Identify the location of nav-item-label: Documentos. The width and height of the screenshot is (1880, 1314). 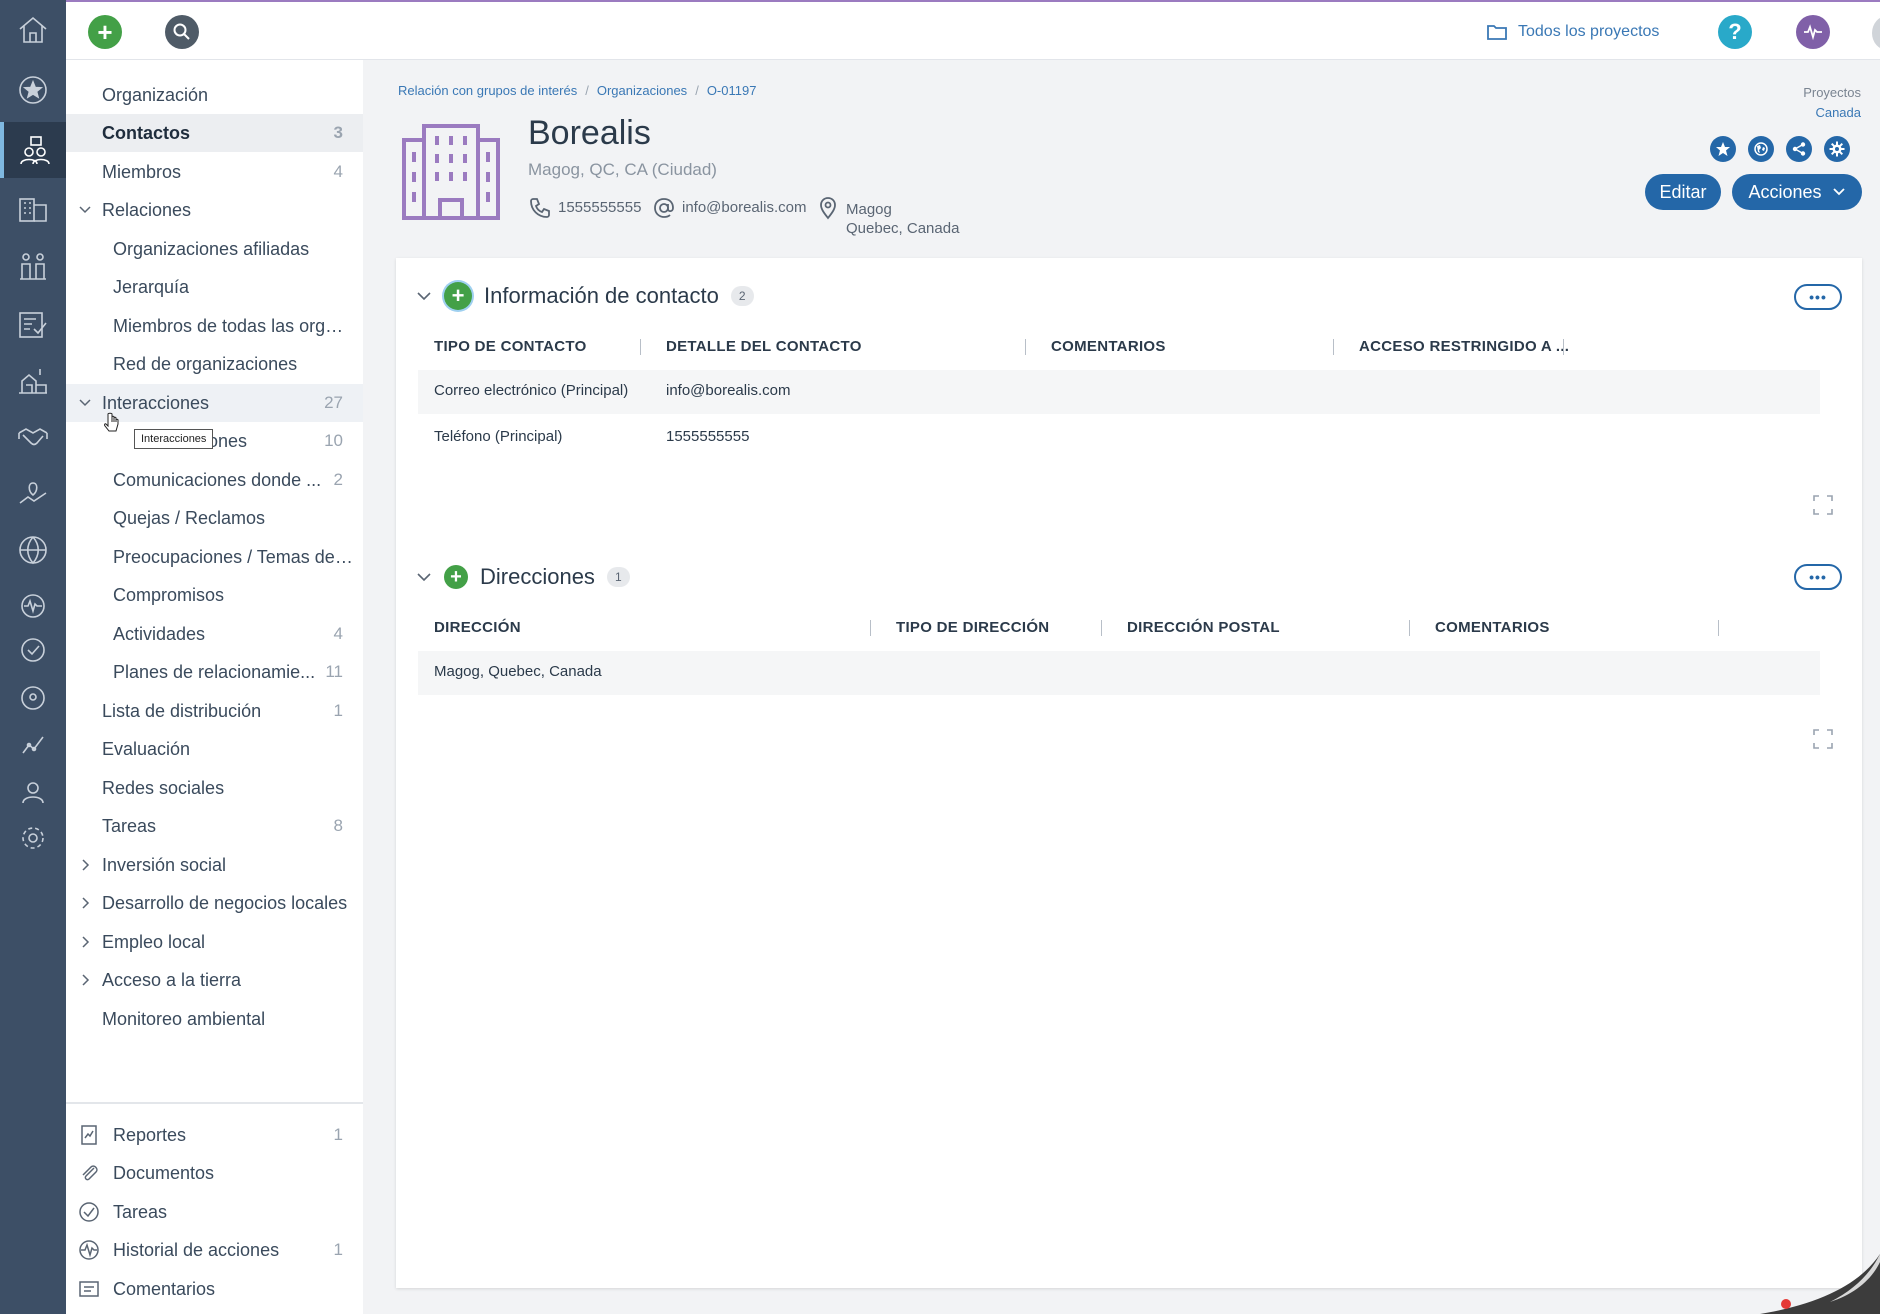
(164, 1172).